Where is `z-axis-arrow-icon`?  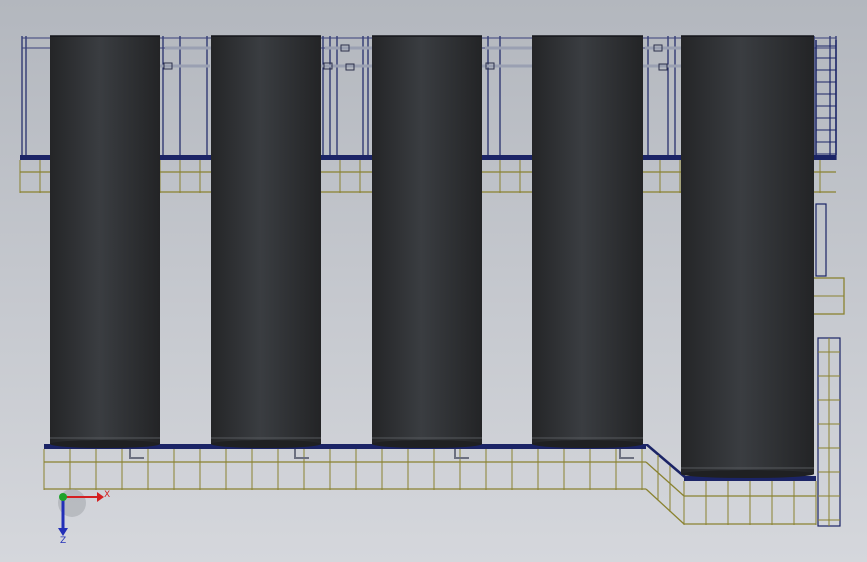
z-axis-arrow-icon is located at coordinates (63, 532).